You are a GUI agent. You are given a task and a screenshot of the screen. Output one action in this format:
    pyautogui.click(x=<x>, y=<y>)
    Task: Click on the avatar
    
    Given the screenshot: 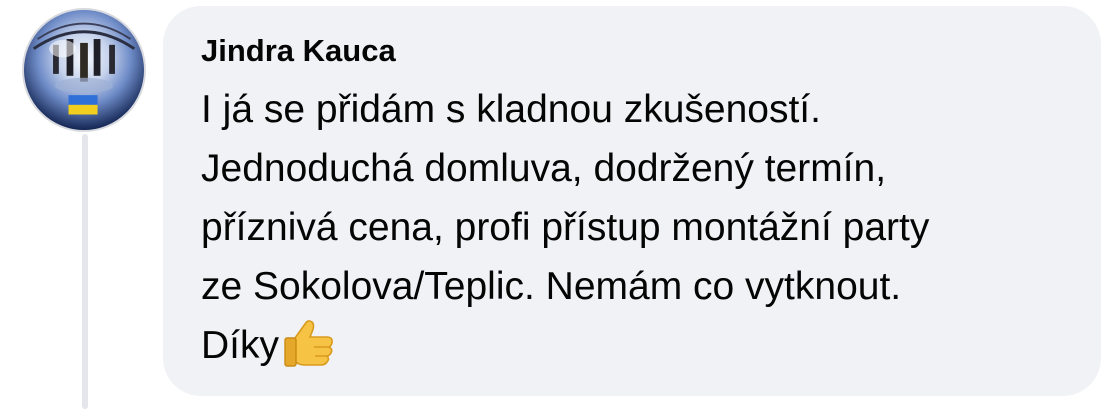 What is the action you would take?
    pyautogui.click(x=84, y=70)
    